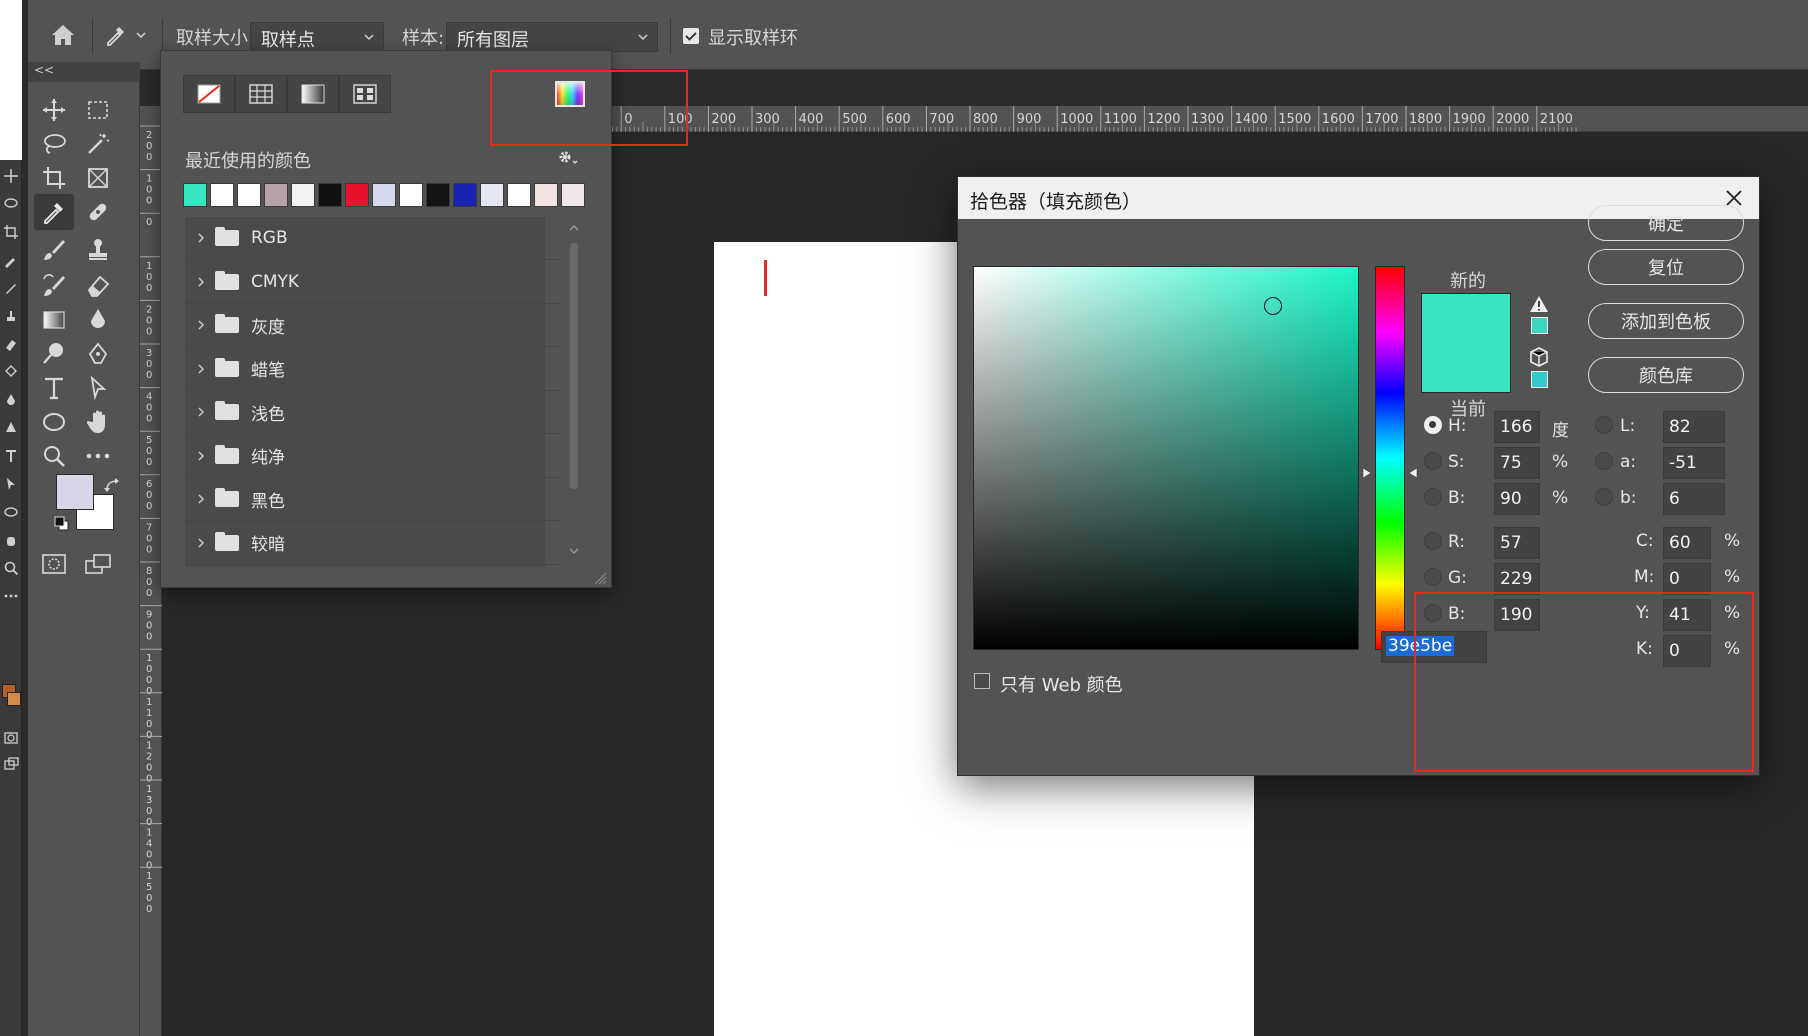 The width and height of the screenshot is (1808, 1036). What do you see at coordinates (44, 70) in the screenshot?
I see `toolbox-collapse-button: <<` at bounding box center [44, 70].